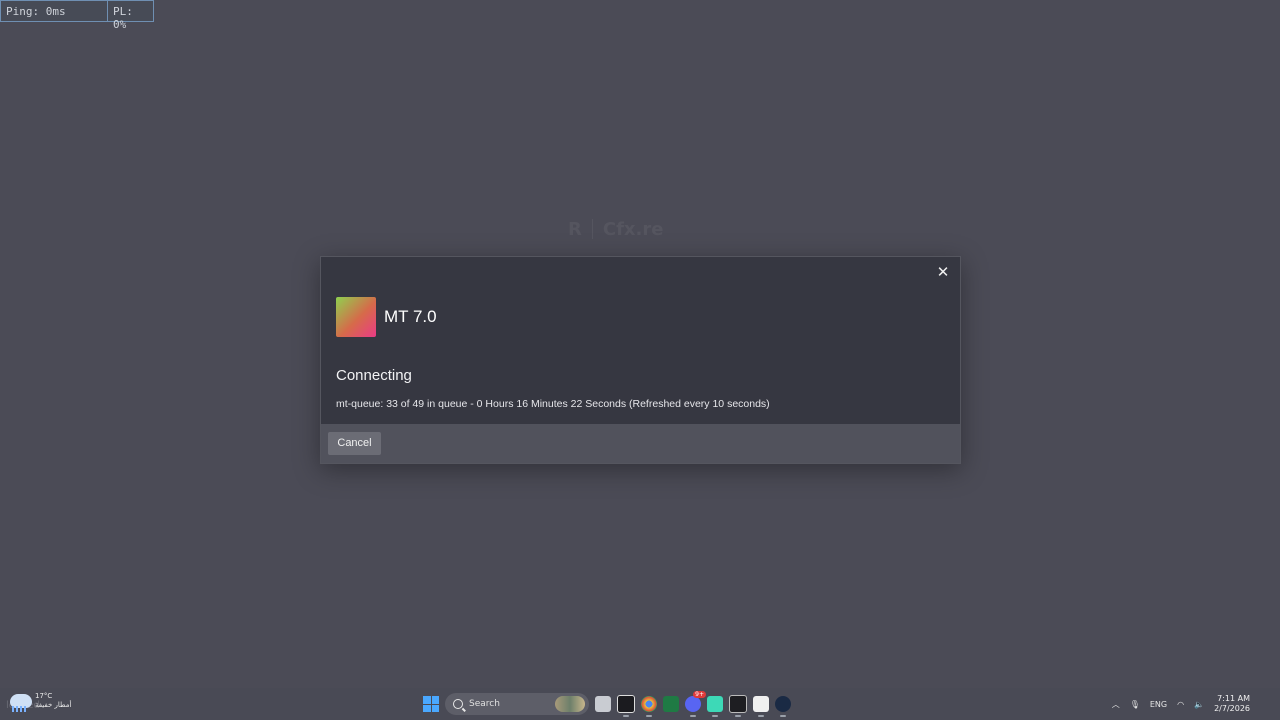  What do you see at coordinates (484, 704) in the screenshot?
I see `search-placeholder: Search` at bounding box center [484, 704].